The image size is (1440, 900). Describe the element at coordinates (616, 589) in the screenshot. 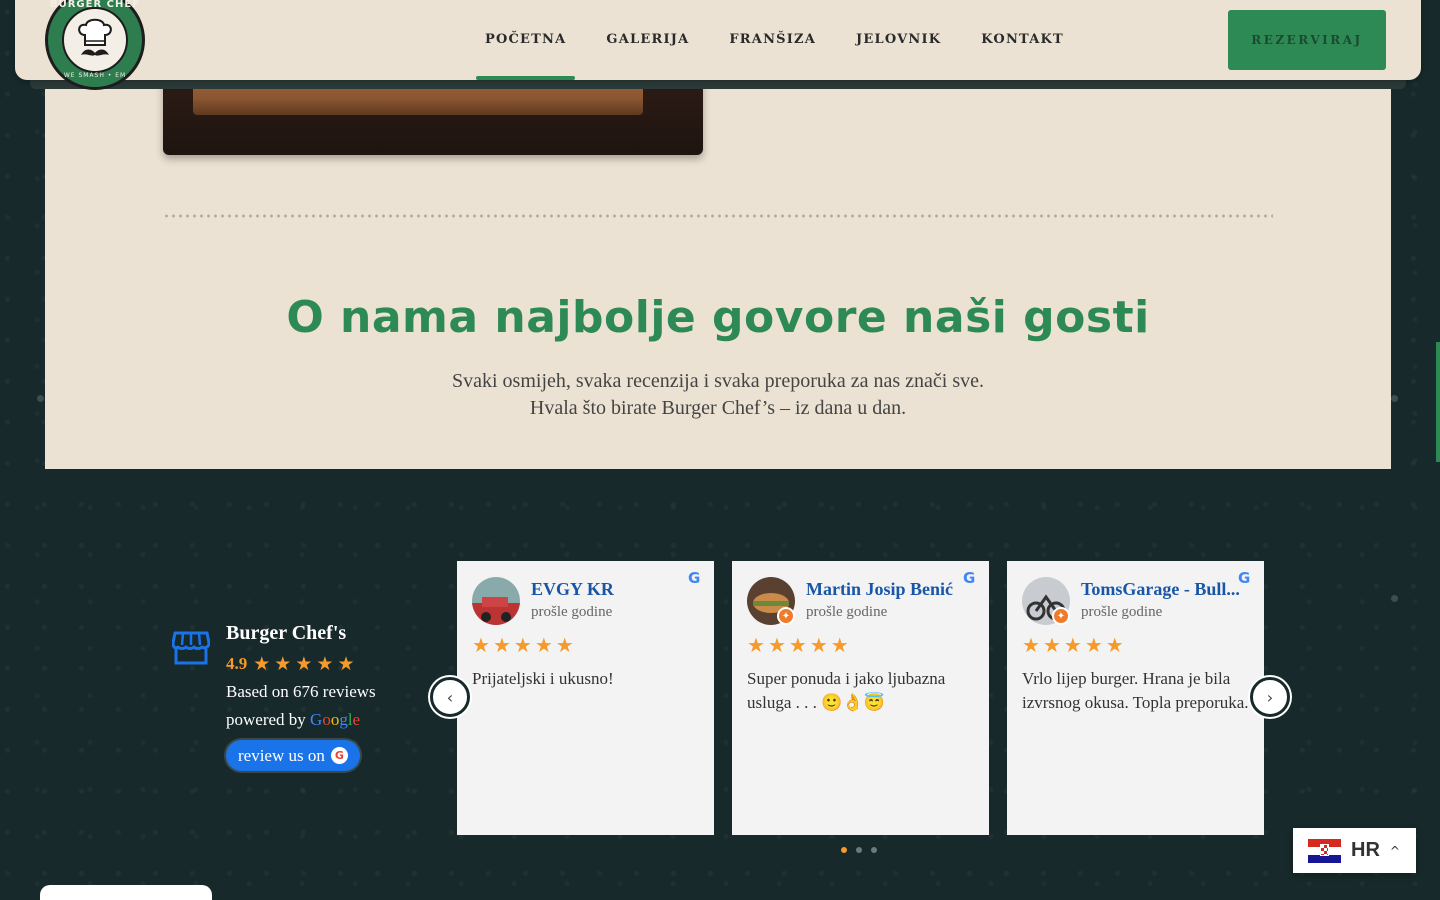

I see `reviewer-name: EVGY KR` at that location.